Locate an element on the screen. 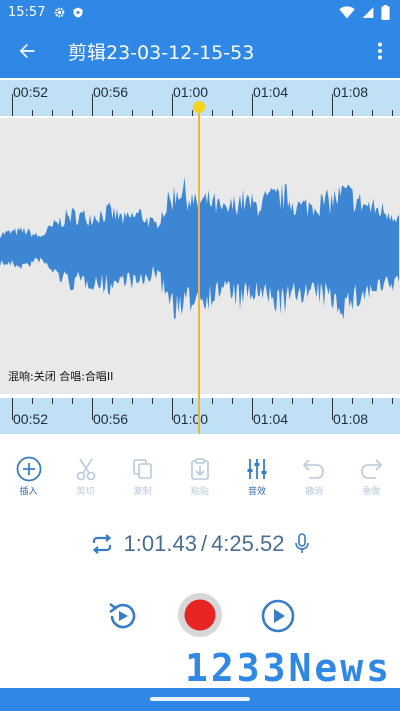 The height and width of the screenshot is (711, 400). transport-controls is located at coordinates (200, 616).